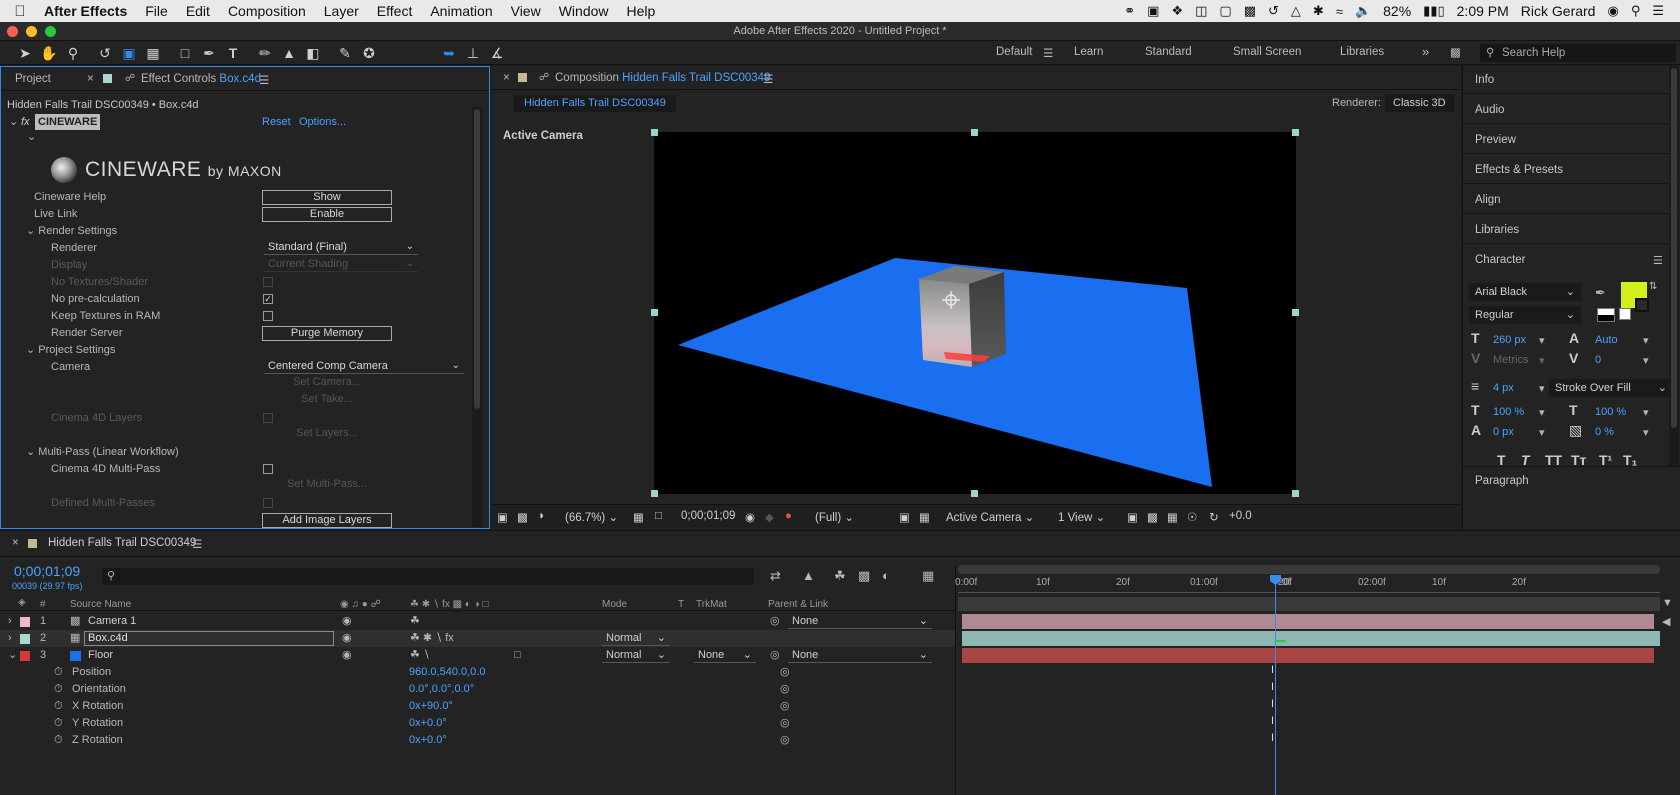 The height and width of the screenshot is (795, 1680). Describe the element at coordinates (1048, 53) in the screenshot. I see `workspace-menu-icon: ☰` at that location.